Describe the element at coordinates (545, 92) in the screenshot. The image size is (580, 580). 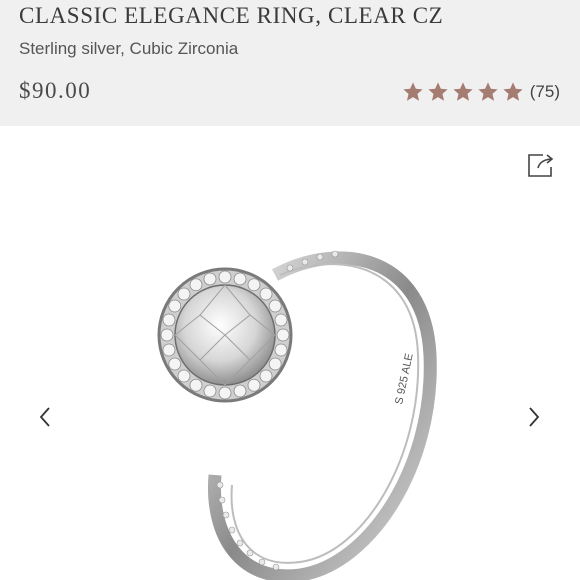
I see `review-count: (75)` at that location.